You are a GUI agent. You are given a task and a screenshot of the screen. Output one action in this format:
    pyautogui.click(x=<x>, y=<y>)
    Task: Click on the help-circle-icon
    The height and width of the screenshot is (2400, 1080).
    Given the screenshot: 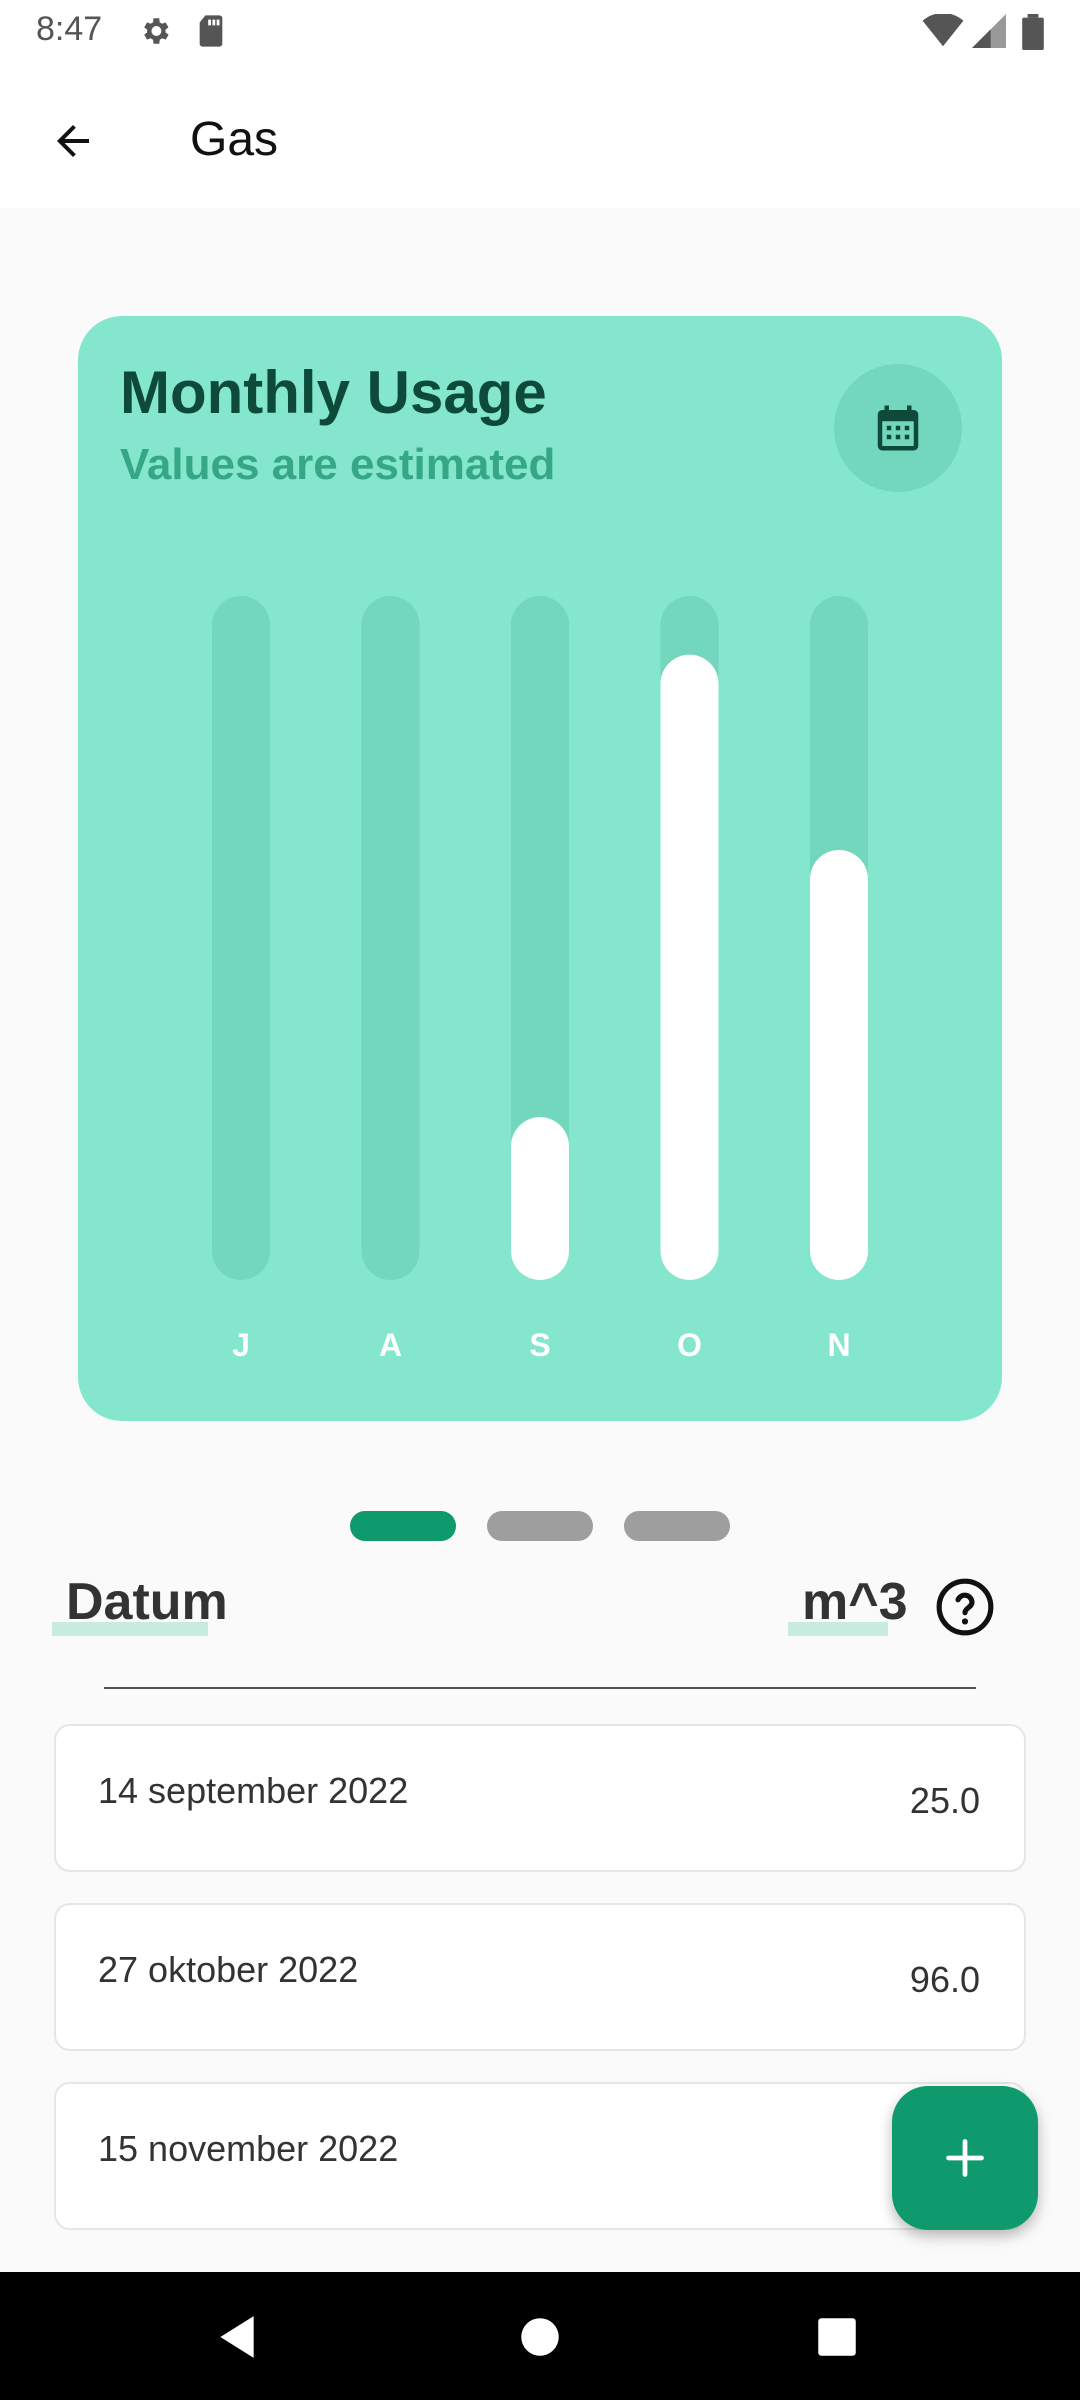 What is the action you would take?
    pyautogui.click(x=965, y=1607)
    